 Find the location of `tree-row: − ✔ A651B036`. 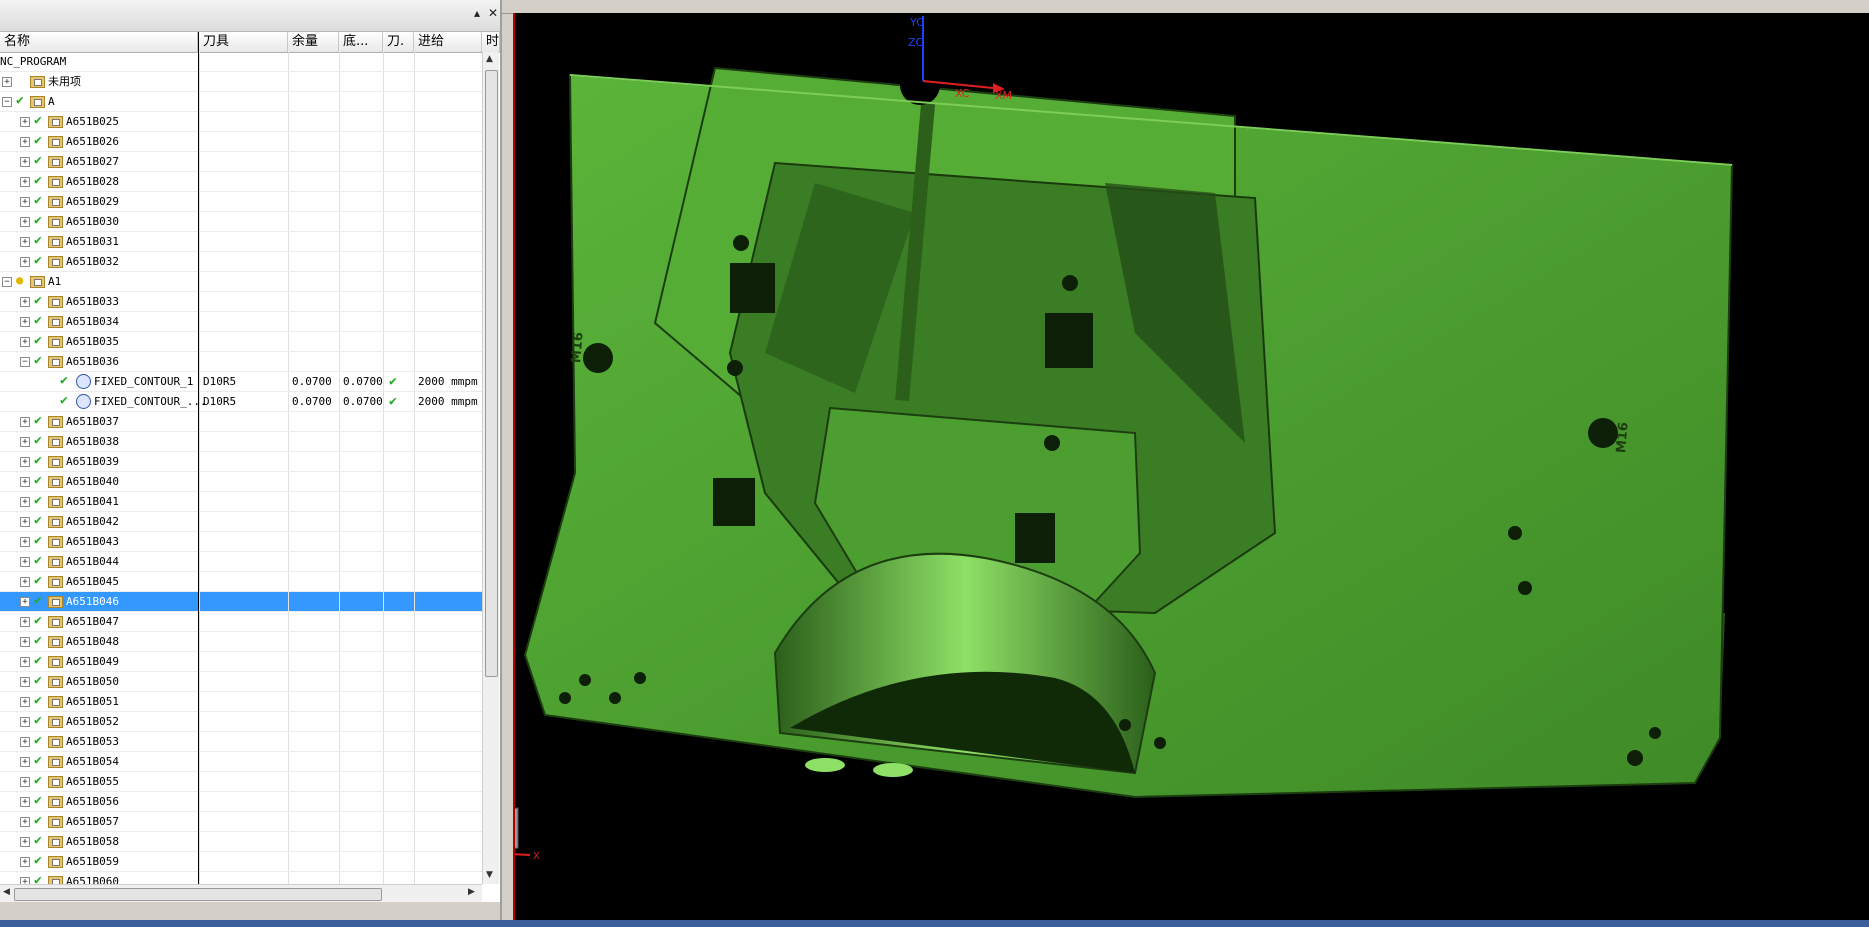

tree-row: − ✔ A651B036 is located at coordinates (241, 362).